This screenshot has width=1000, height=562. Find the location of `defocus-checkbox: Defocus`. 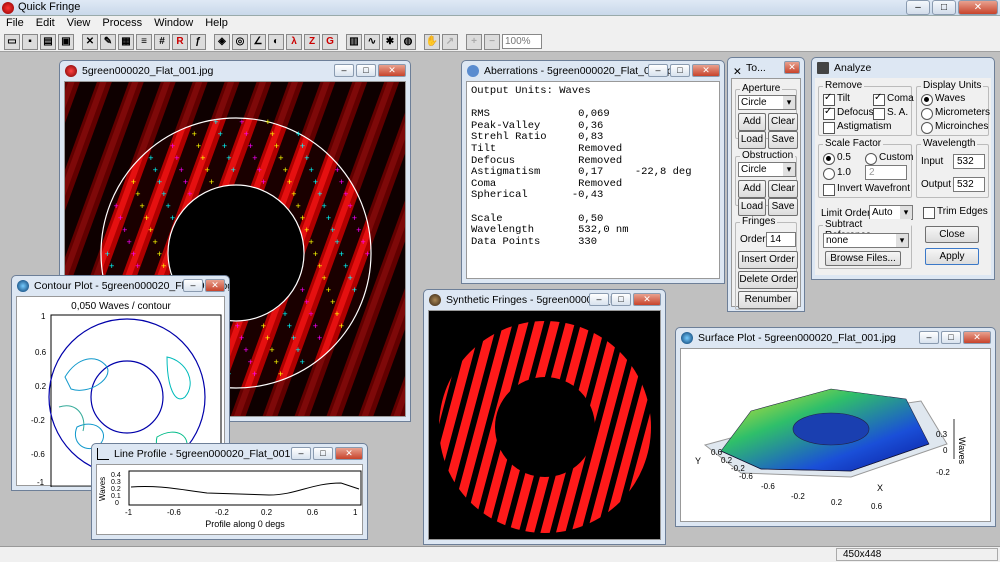

defocus-checkbox: Defocus is located at coordinates (848, 113).